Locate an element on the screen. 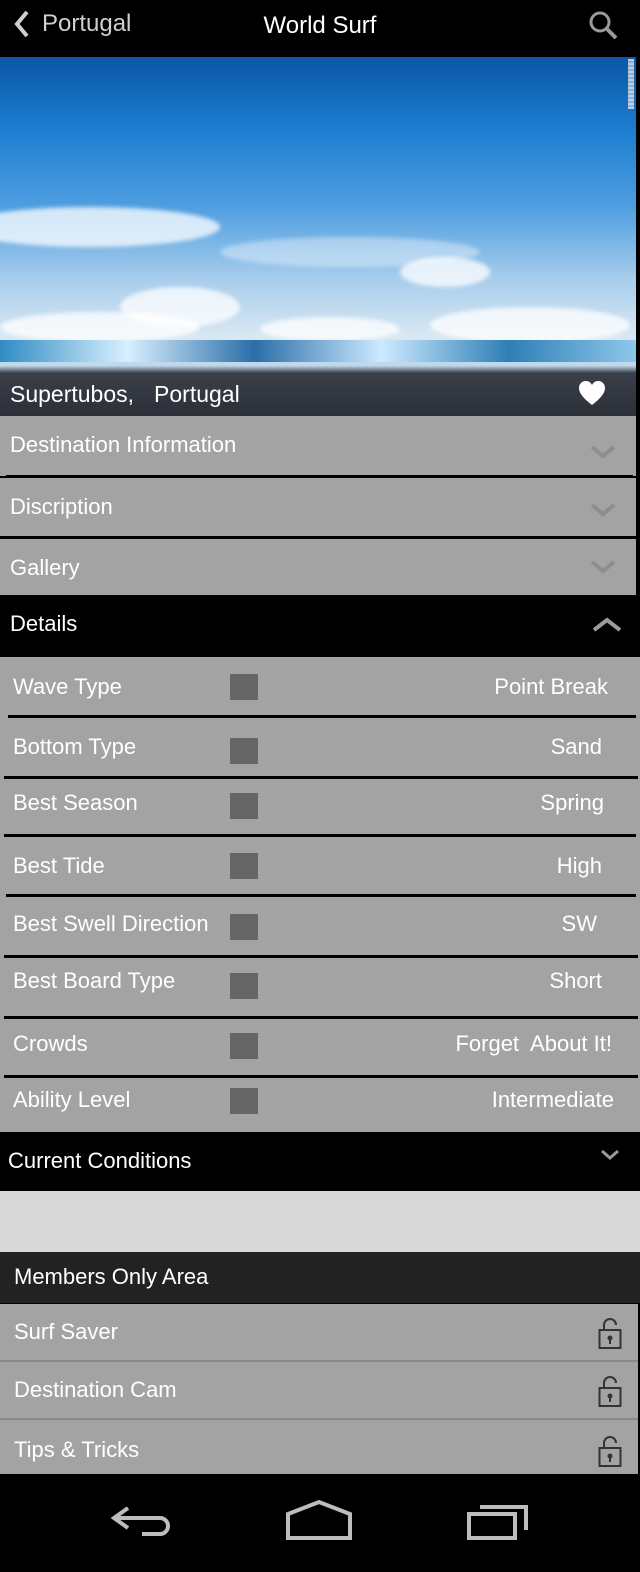 The height and width of the screenshot is (1572, 640). members-item-label: Surf Saver is located at coordinates (66, 1331).